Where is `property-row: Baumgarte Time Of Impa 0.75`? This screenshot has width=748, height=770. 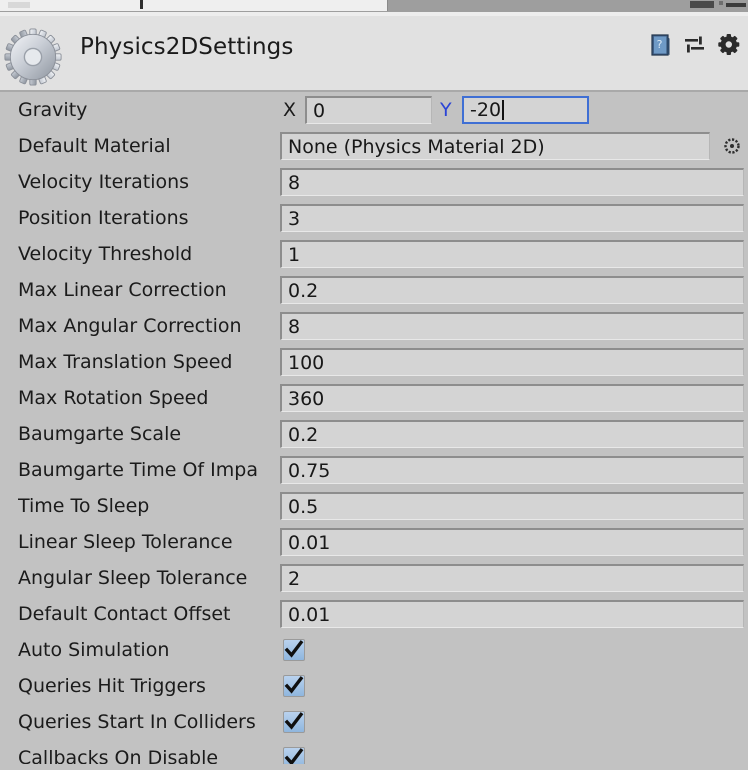 property-row: Baumgarte Time Of Impa 0.75 is located at coordinates (374, 470).